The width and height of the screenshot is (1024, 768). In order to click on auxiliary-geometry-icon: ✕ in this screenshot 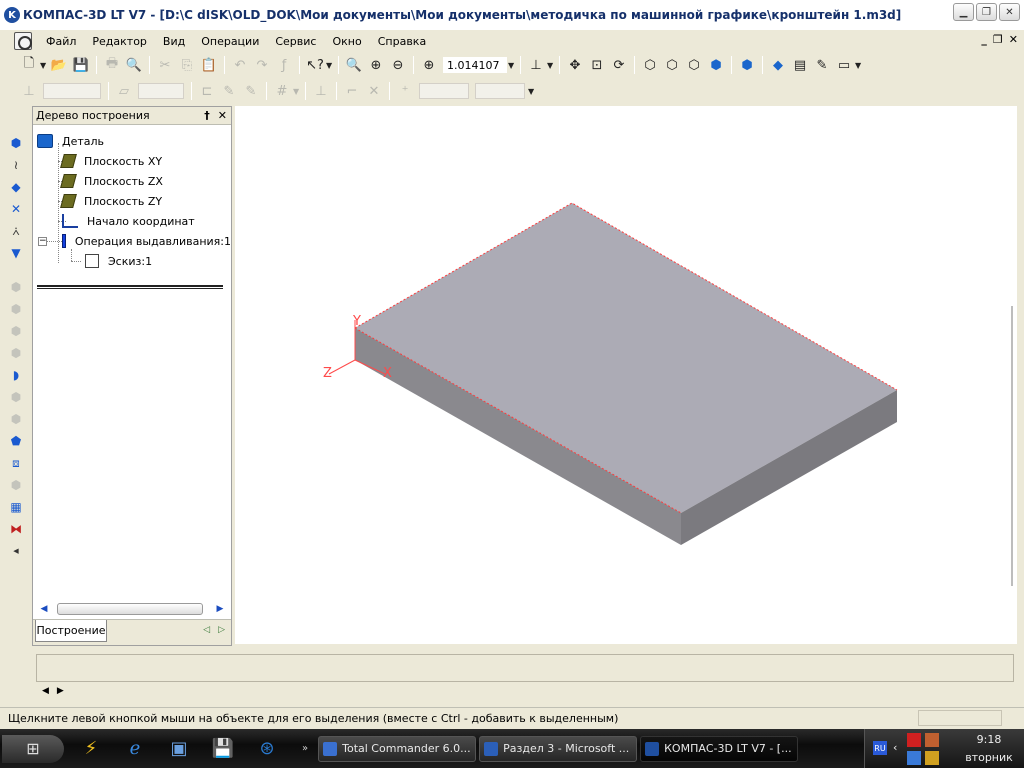, I will do `click(16, 209)`.